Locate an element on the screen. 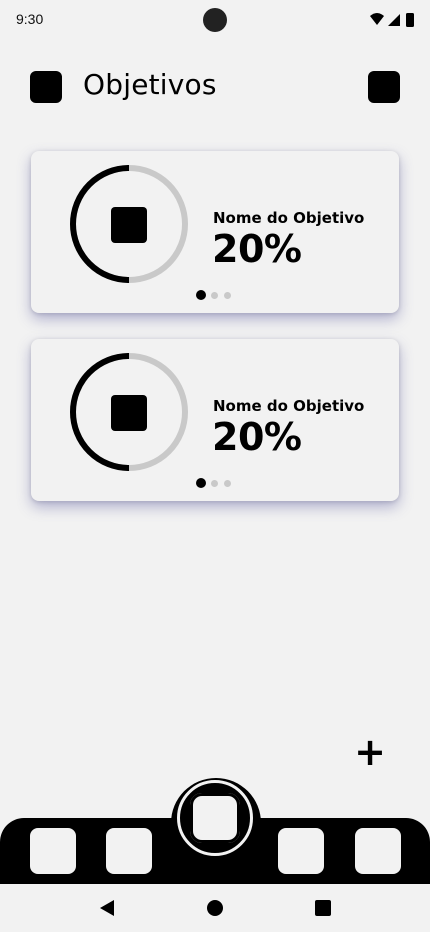 The height and width of the screenshot is (932, 430). recents-icon is located at coordinates (323, 908).